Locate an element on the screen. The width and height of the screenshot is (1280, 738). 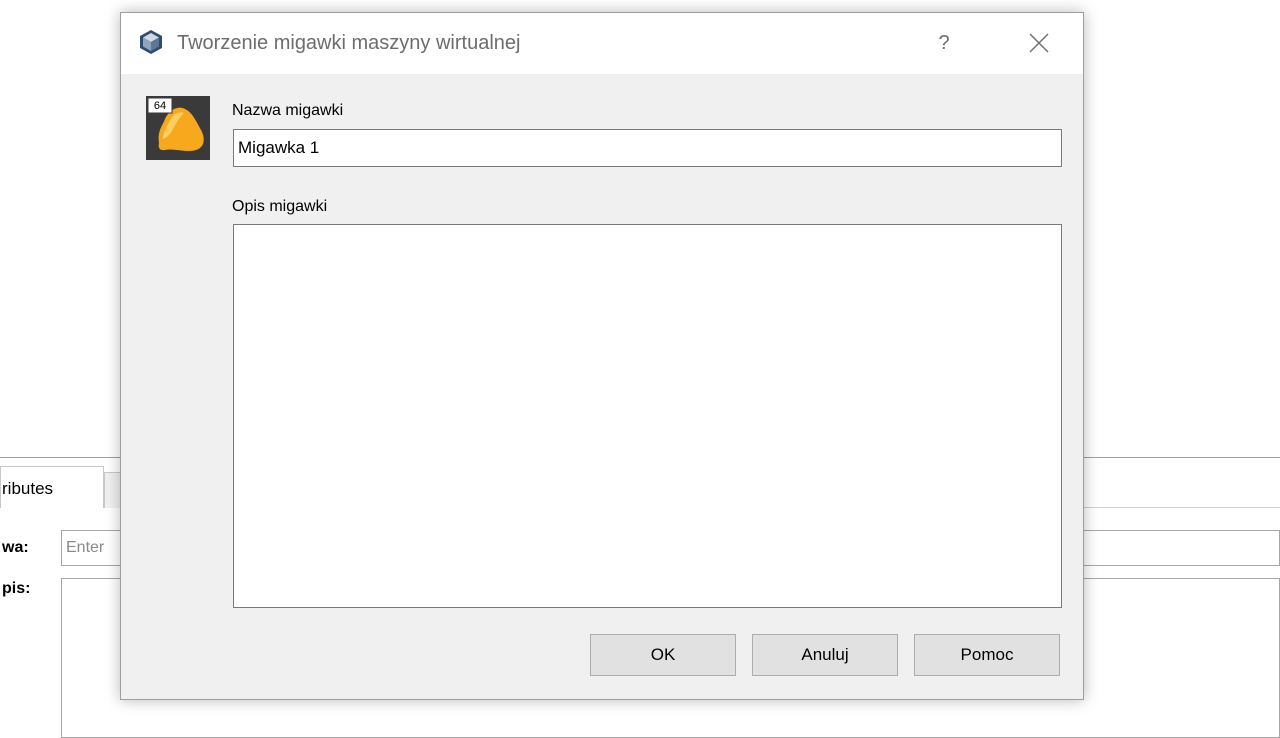
close-icon is located at coordinates (1039, 43).